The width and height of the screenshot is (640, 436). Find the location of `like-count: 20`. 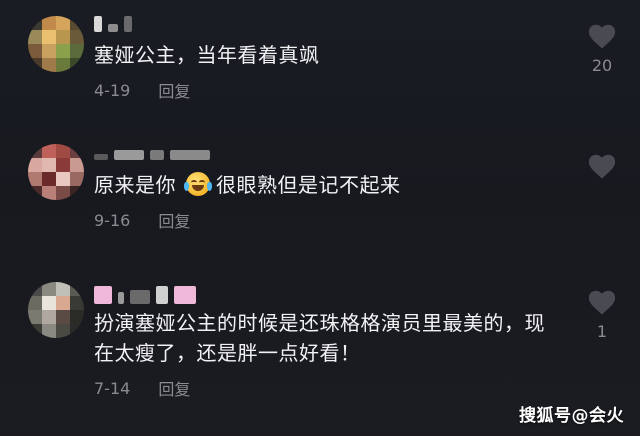

like-count: 20 is located at coordinates (602, 65).